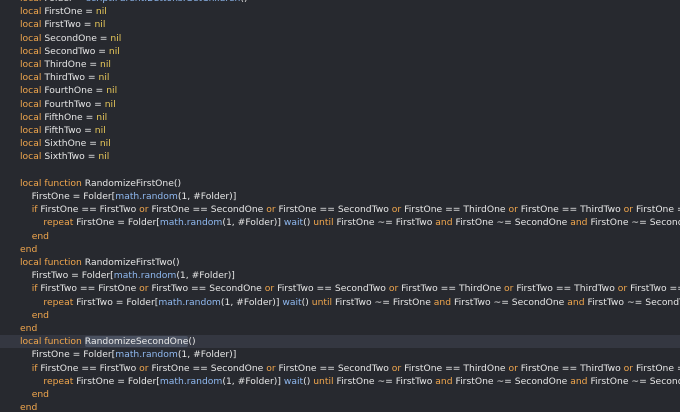 The height and width of the screenshot is (412, 680). I want to click on code-line: local function RandomizeSecondOne(), so click(340, 342).